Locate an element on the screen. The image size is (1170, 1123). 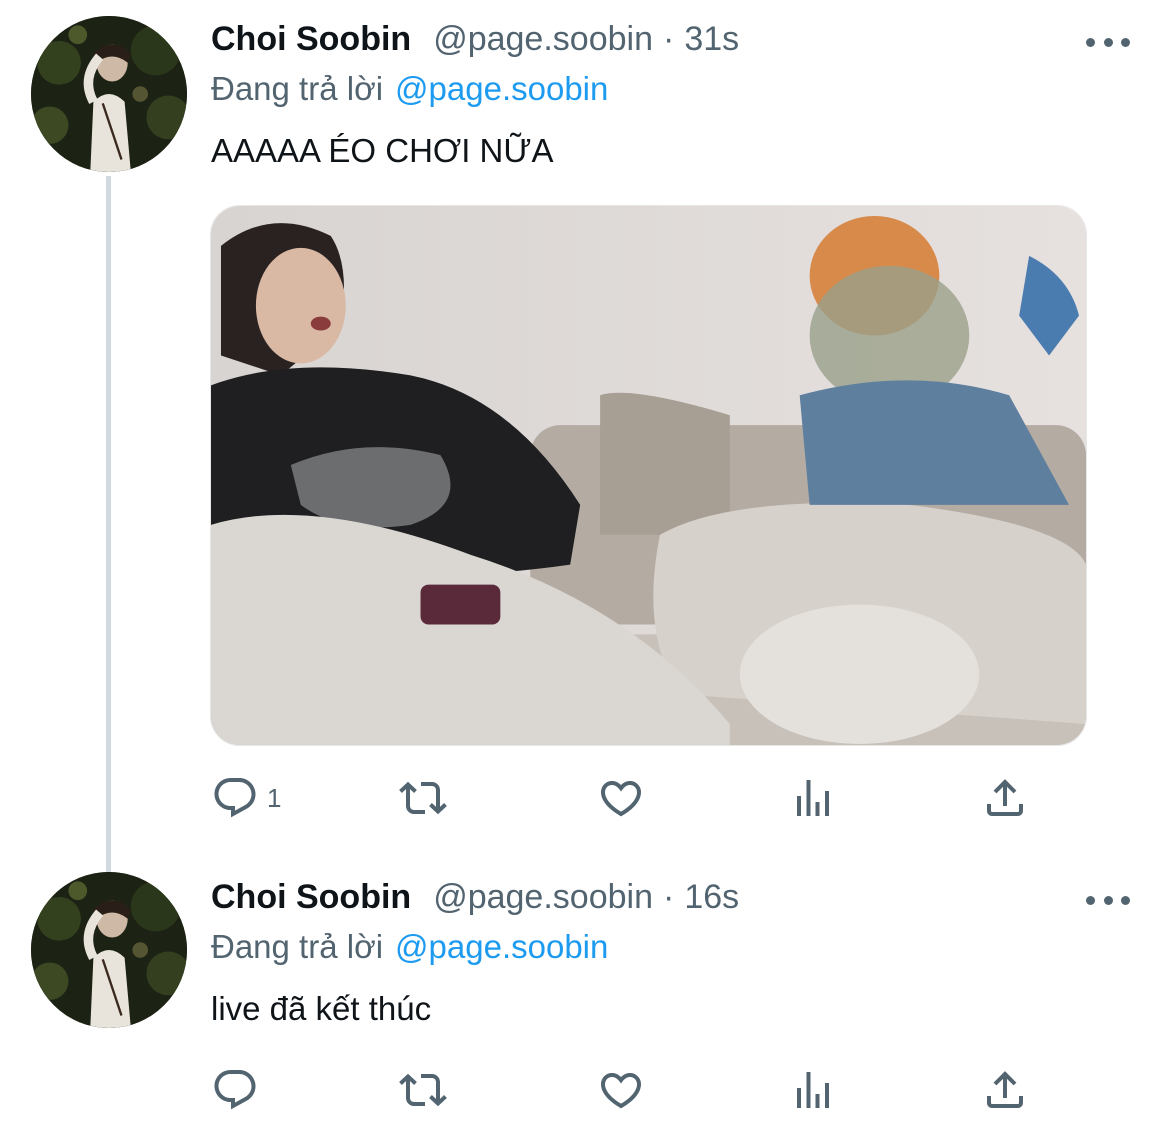
reply-button is located at coordinates (235, 1090).